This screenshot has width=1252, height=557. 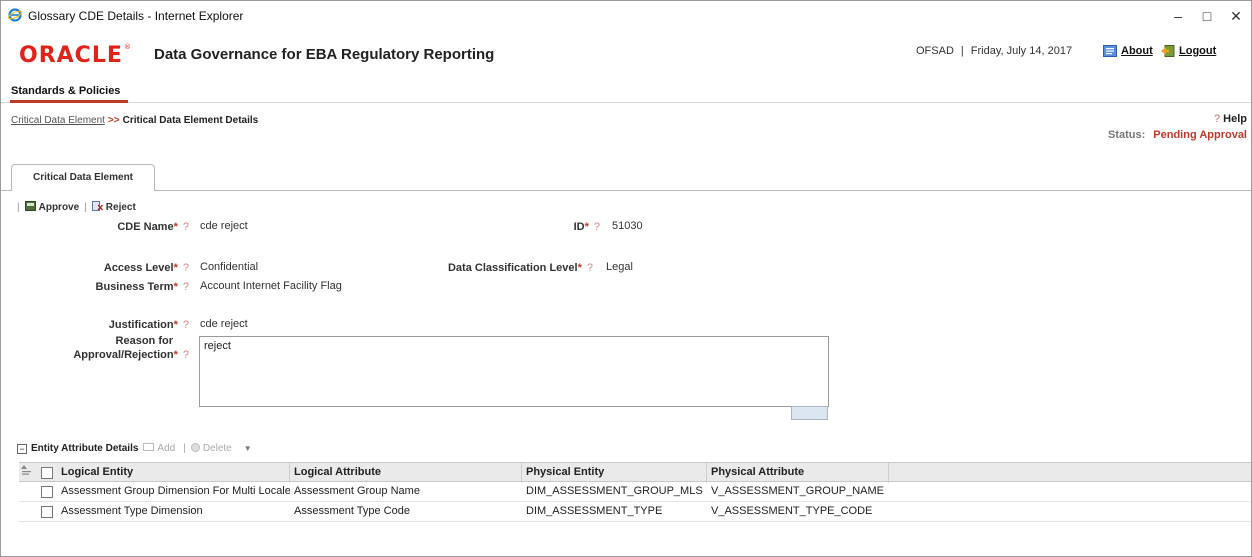 What do you see at coordinates (26, 470) in the screenshot?
I see `sort-glyph-icon` at bounding box center [26, 470].